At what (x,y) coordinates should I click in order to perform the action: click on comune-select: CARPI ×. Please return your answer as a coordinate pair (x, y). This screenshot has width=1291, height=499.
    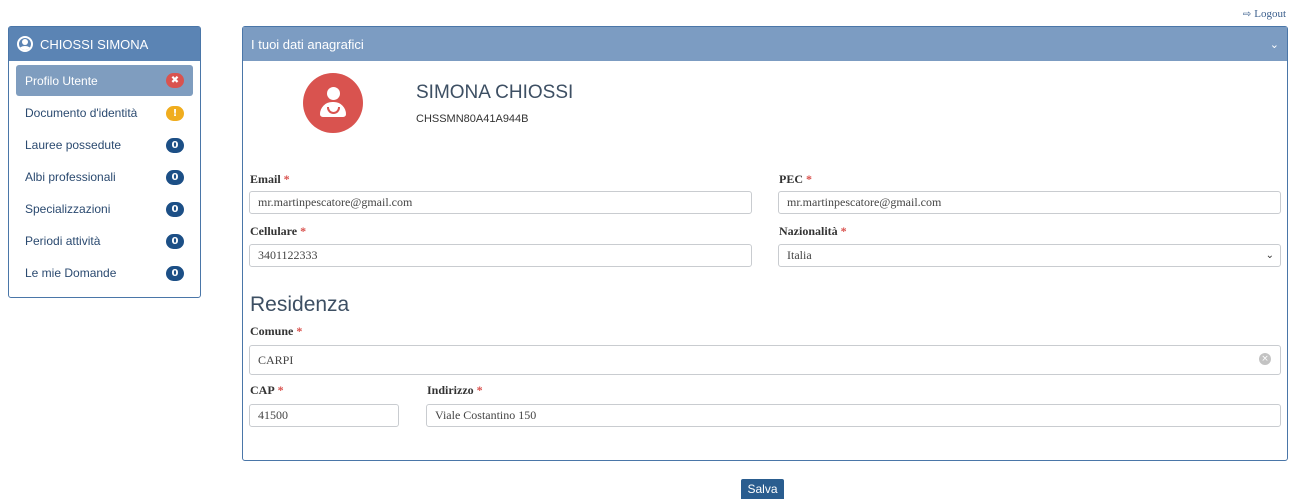
    Looking at the image, I should click on (765, 360).